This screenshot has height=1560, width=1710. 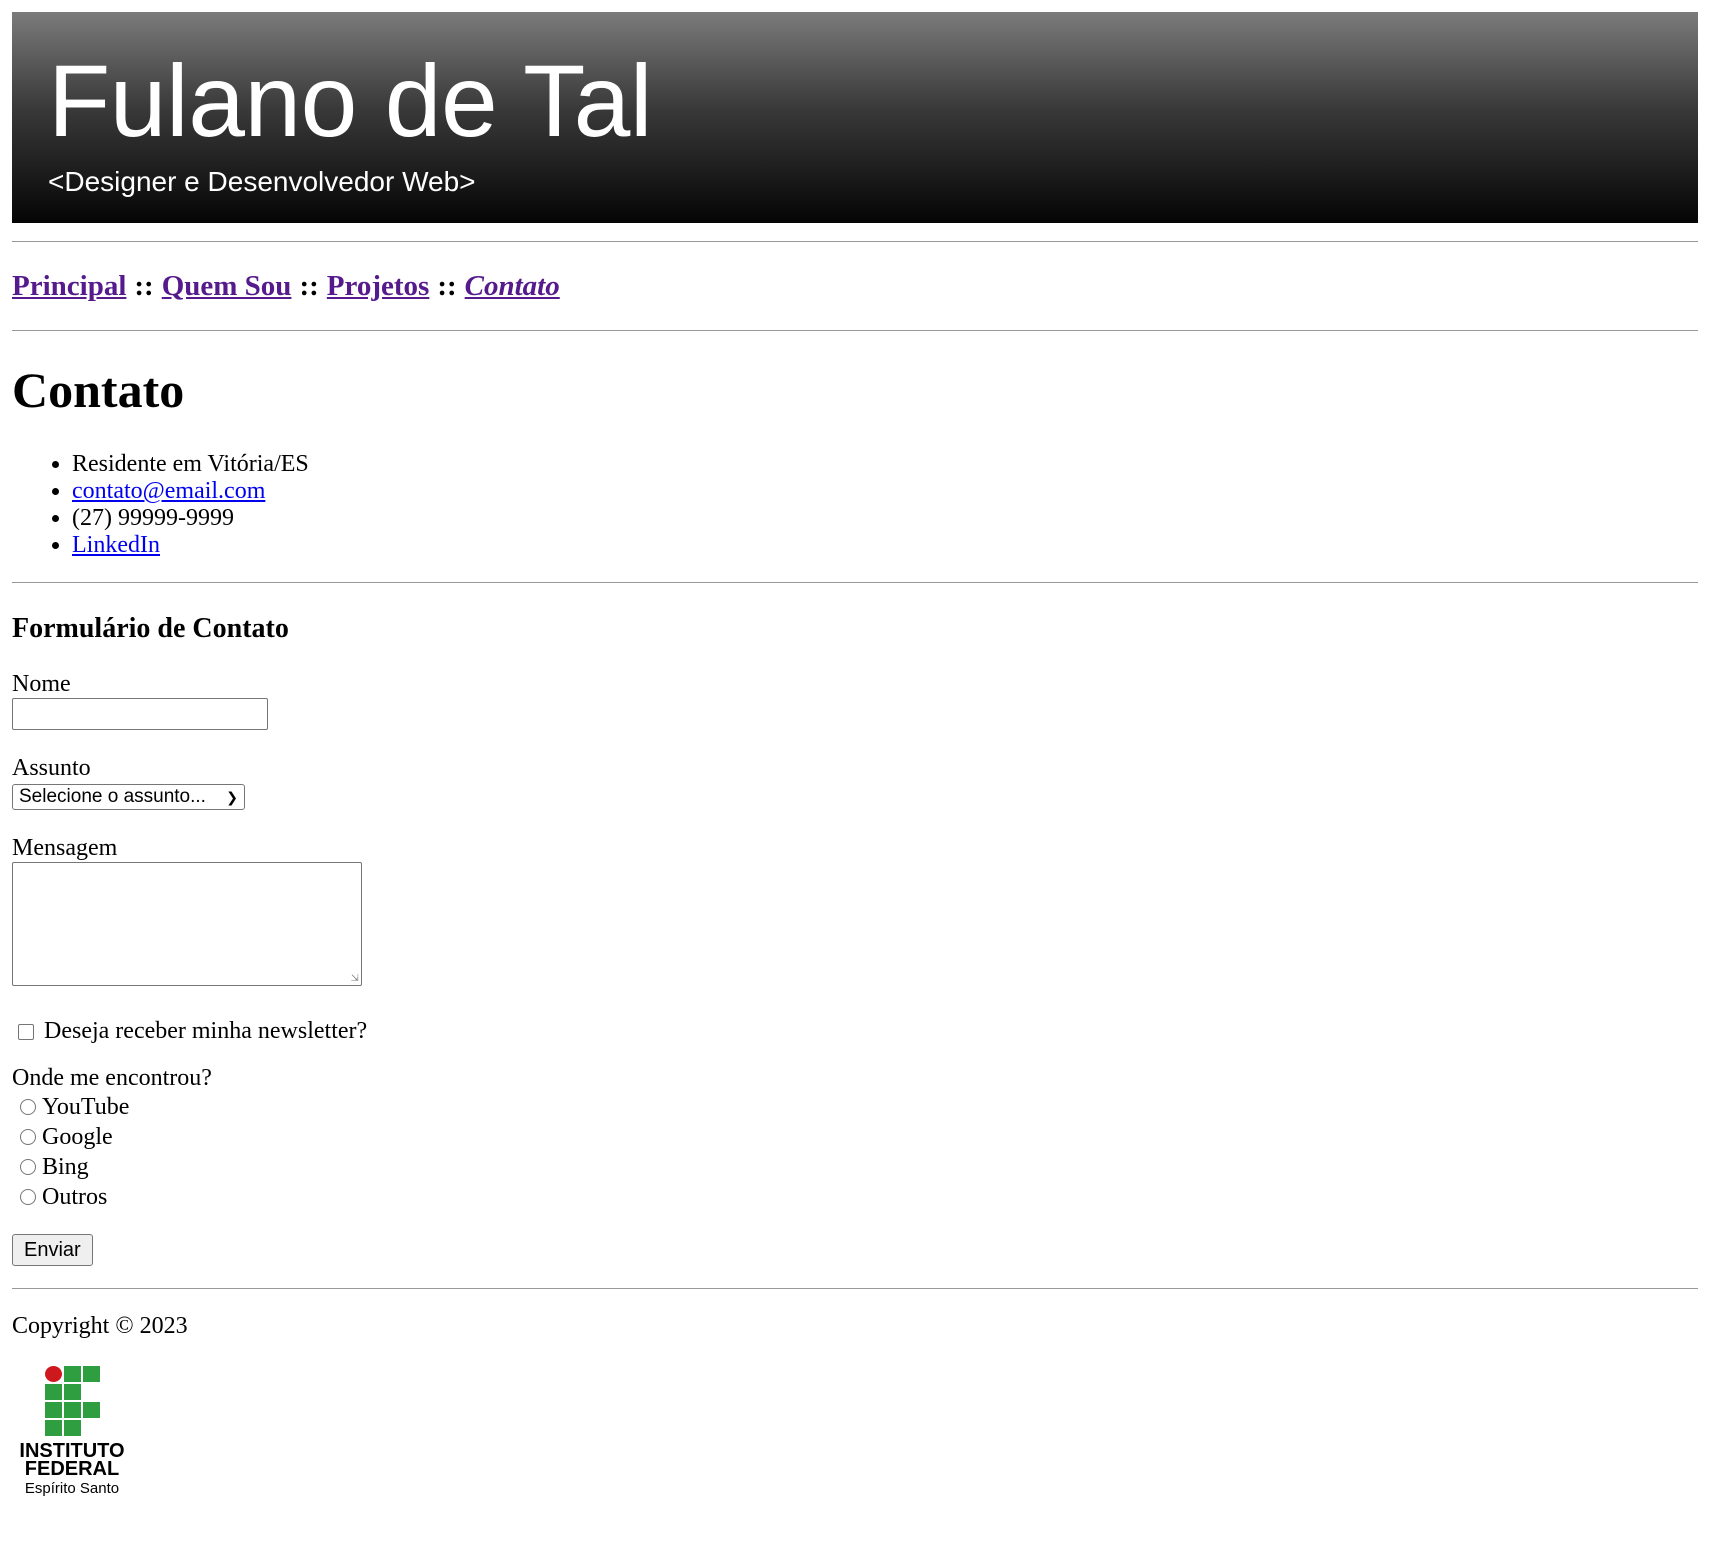 I want to click on radio-label: Google, so click(x=77, y=1137).